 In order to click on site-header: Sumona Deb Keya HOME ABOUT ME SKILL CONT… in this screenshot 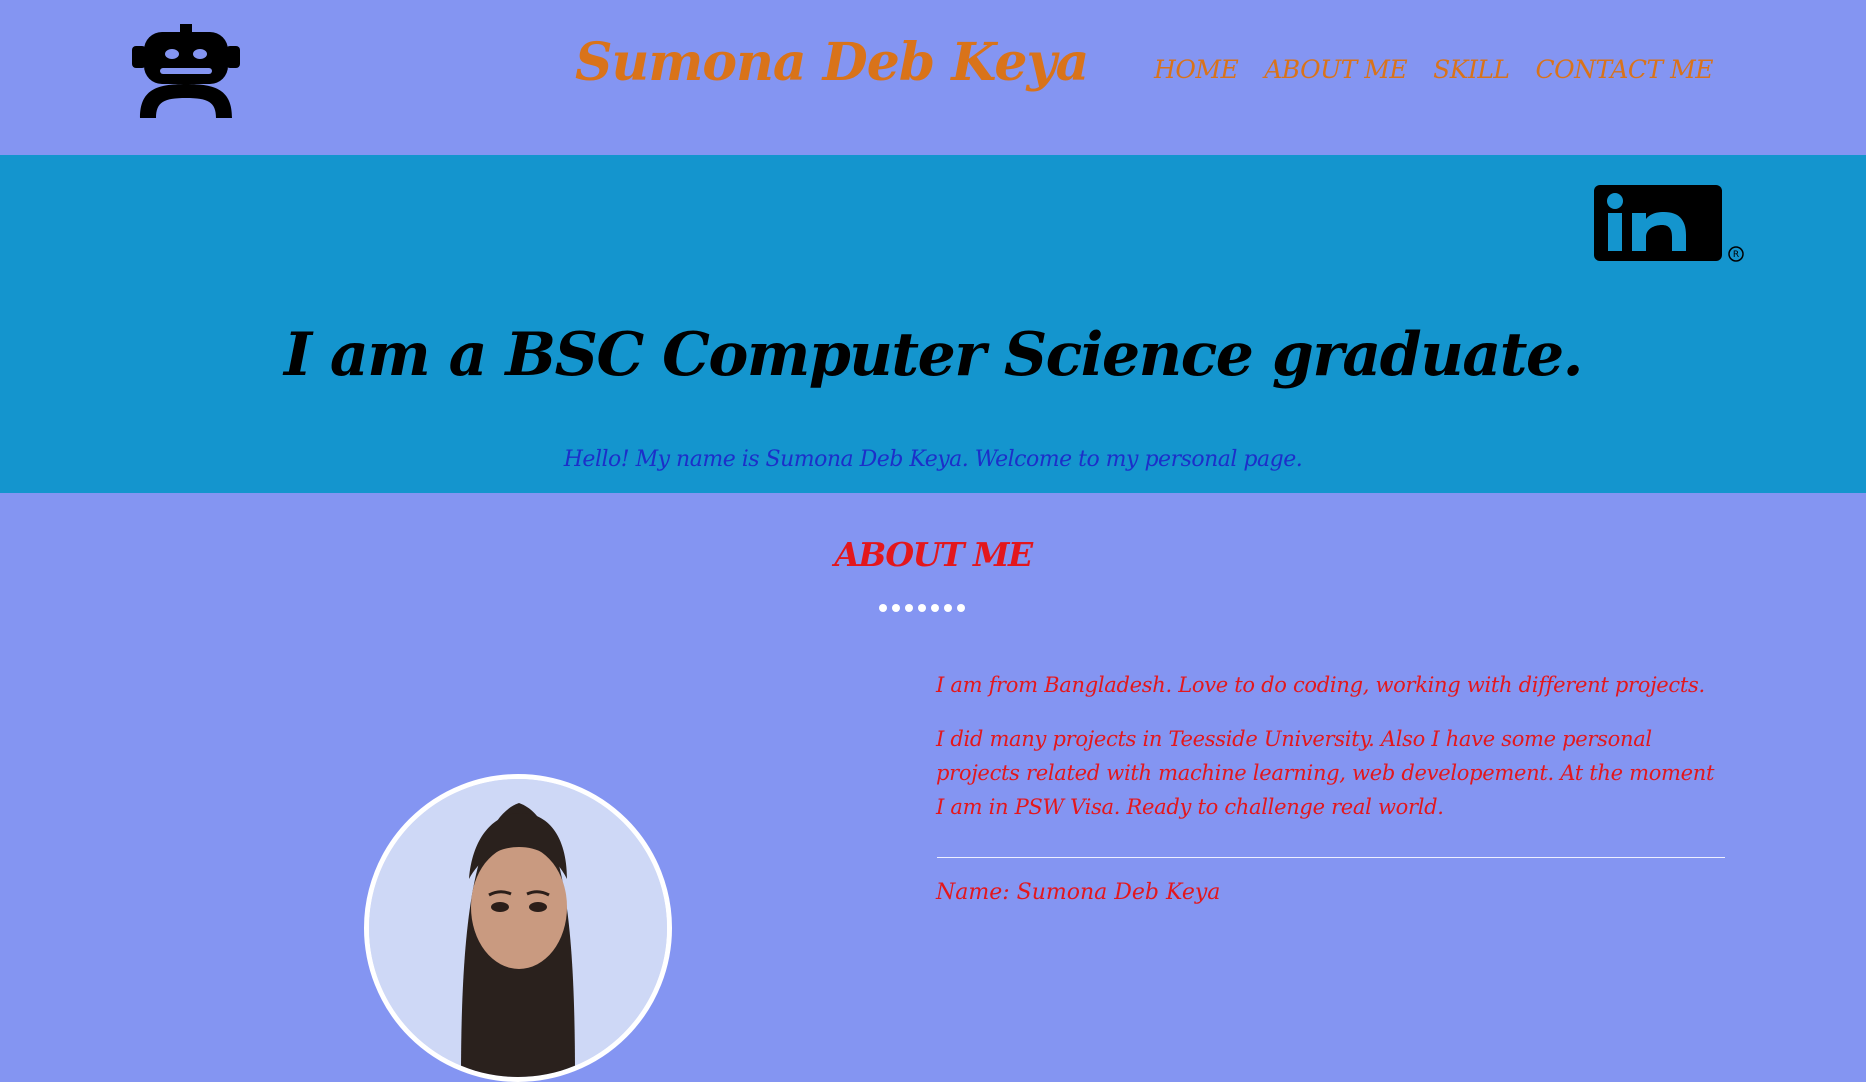, I will do `click(933, 77)`.